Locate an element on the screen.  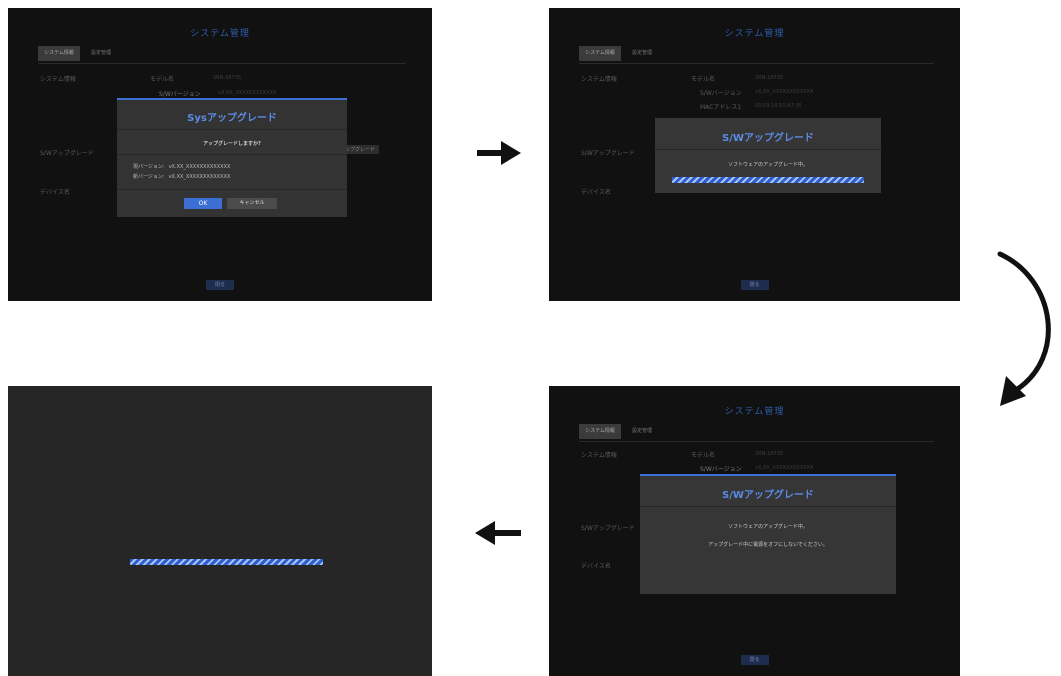
power-off-warning: アップグレード中に電源をオフにしないでください。 is located at coordinates (768, 545).